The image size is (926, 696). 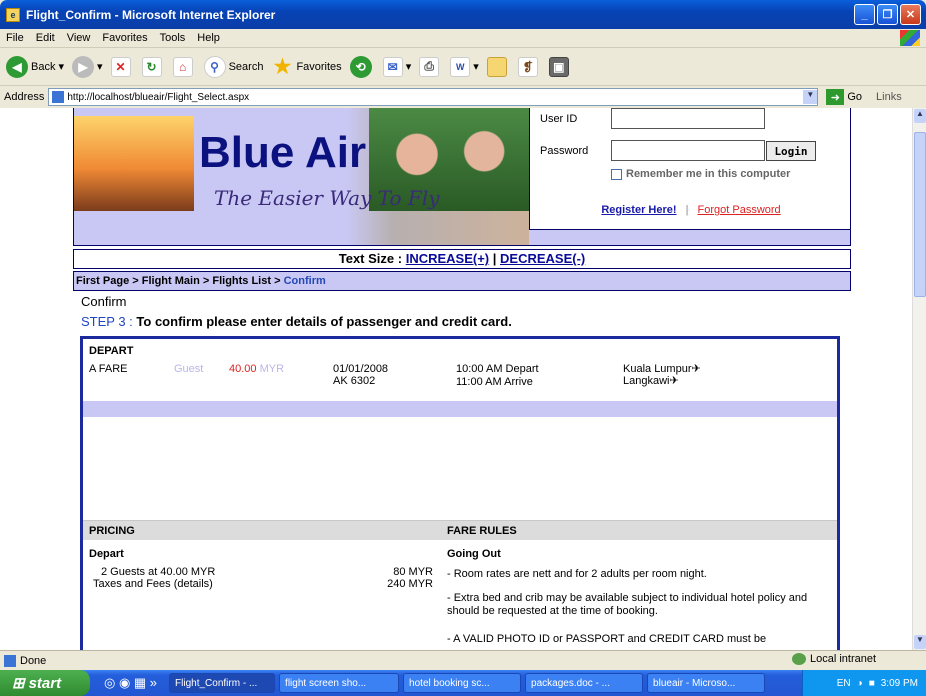 What do you see at coordinates (327, 198) in the screenshot?
I see `site-tagline: The Easier Way To Fly` at bounding box center [327, 198].